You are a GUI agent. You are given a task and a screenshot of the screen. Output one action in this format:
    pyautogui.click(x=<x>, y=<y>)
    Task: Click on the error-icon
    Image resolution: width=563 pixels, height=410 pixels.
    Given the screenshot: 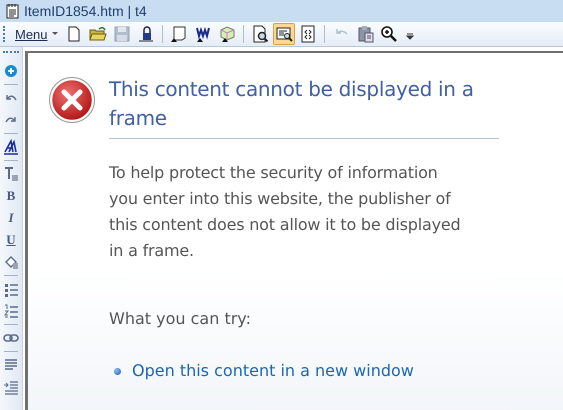 What is the action you would take?
    pyautogui.click(x=72, y=100)
    